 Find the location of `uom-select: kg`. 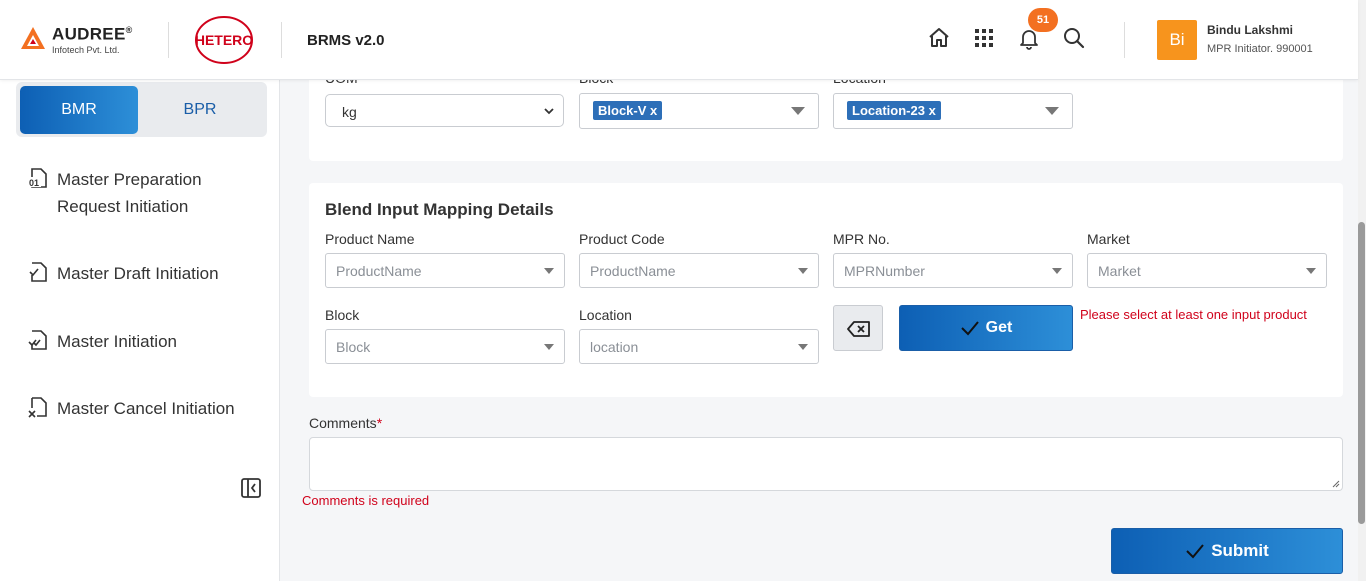

uom-select: kg is located at coordinates (444, 110).